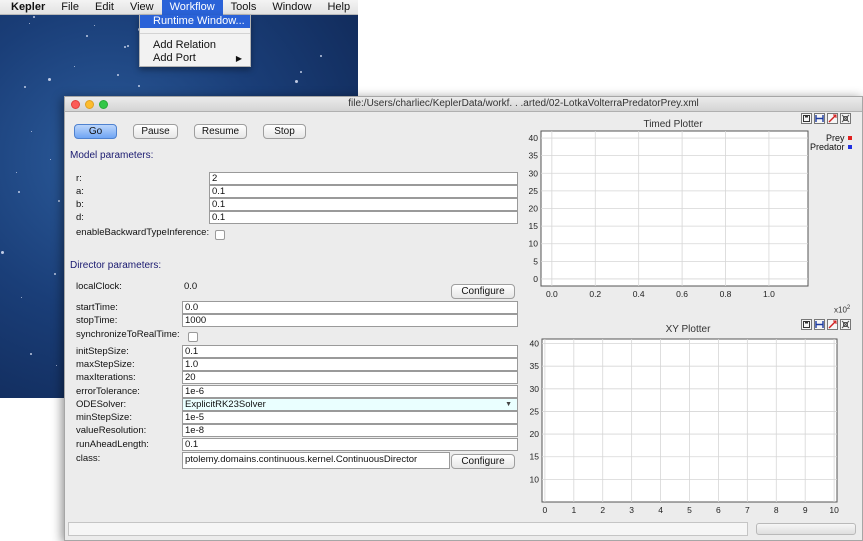  Describe the element at coordinates (669, 214) in the screenshot. I see `timed-plotter-chart: 0 5 10 15 20 25 30 35 40 0.0 0.2 0.4 0.6 0.8 1.0` at that location.